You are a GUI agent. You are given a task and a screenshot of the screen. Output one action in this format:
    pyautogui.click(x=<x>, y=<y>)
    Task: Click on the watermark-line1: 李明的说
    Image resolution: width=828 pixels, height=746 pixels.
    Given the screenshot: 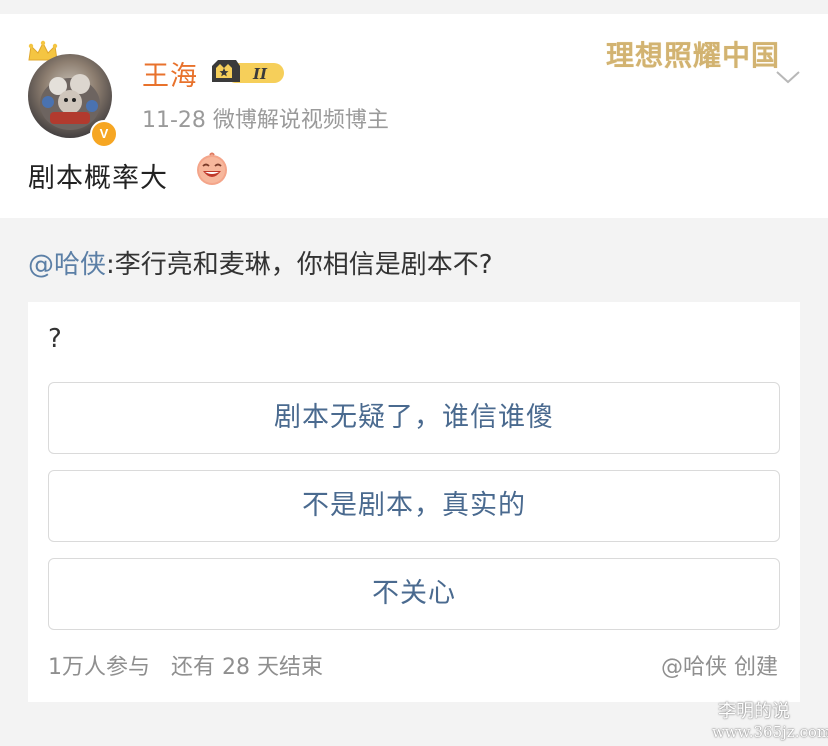 What is the action you would take?
    pyautogui.click(x=754, y=711)
    